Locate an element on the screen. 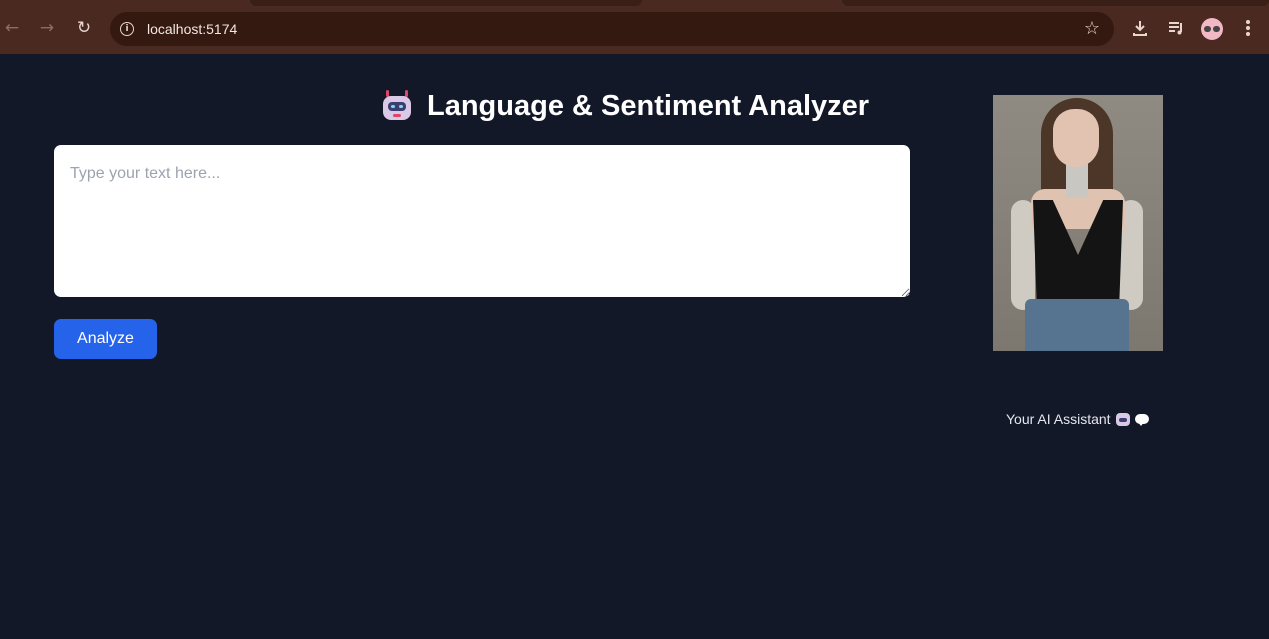 This screenshot has height=639, width=1269. address-bar: i localhost:5174 ☆ is located at coordinates (612, 29).